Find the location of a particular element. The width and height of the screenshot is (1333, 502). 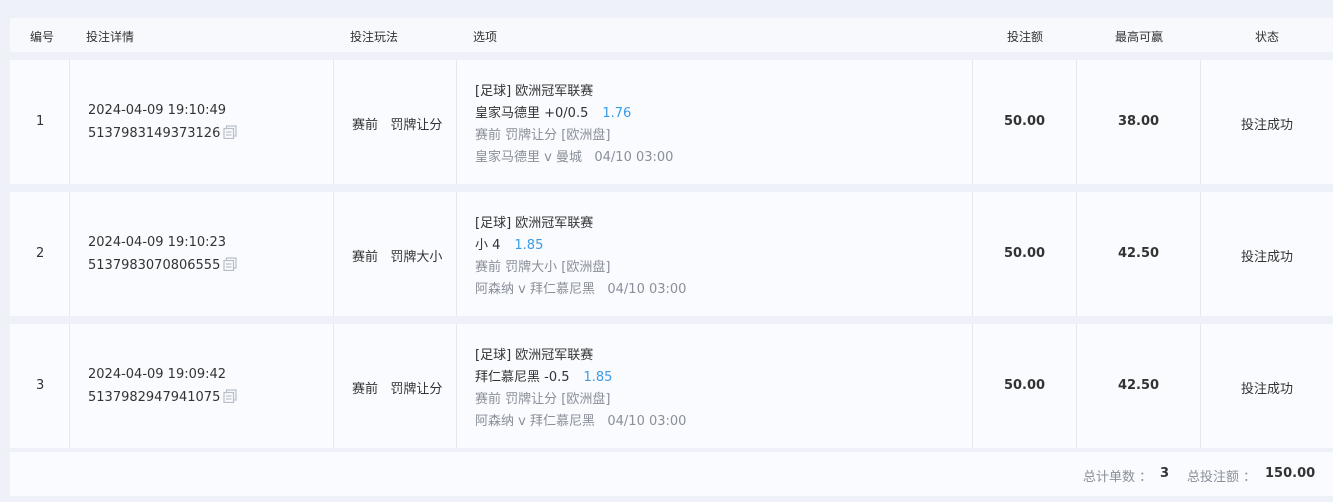

header-play: 投注玩法 is located at coordinates (374, 37).